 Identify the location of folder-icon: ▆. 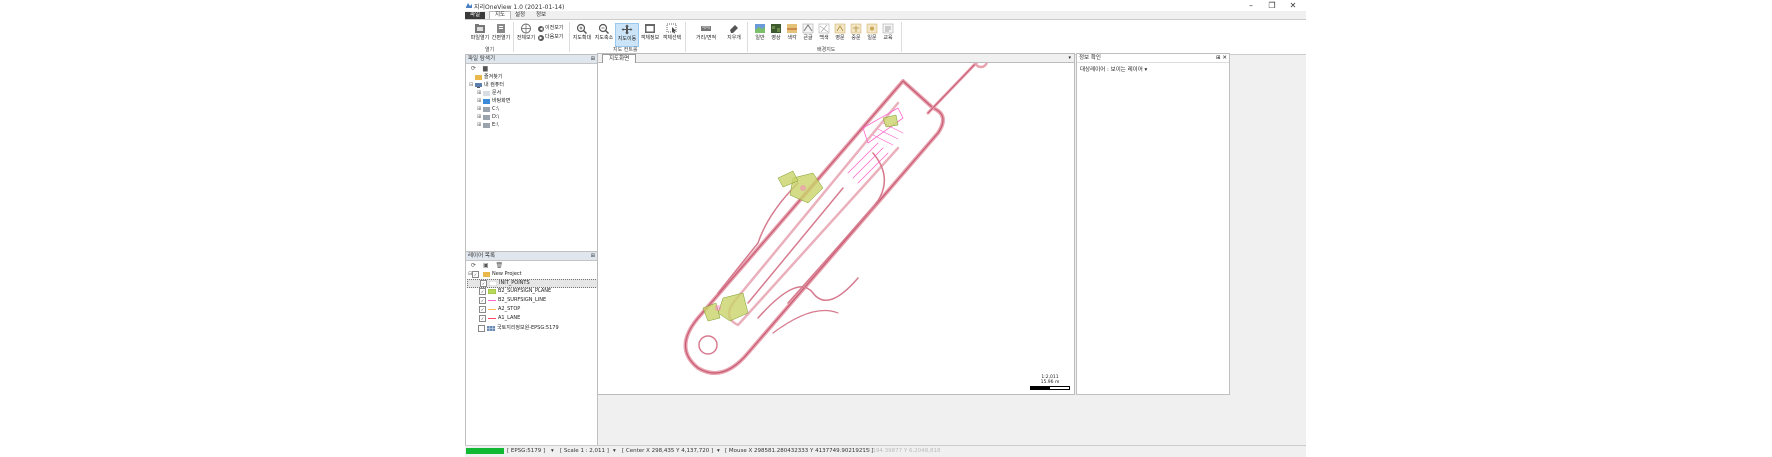
(485, 68).